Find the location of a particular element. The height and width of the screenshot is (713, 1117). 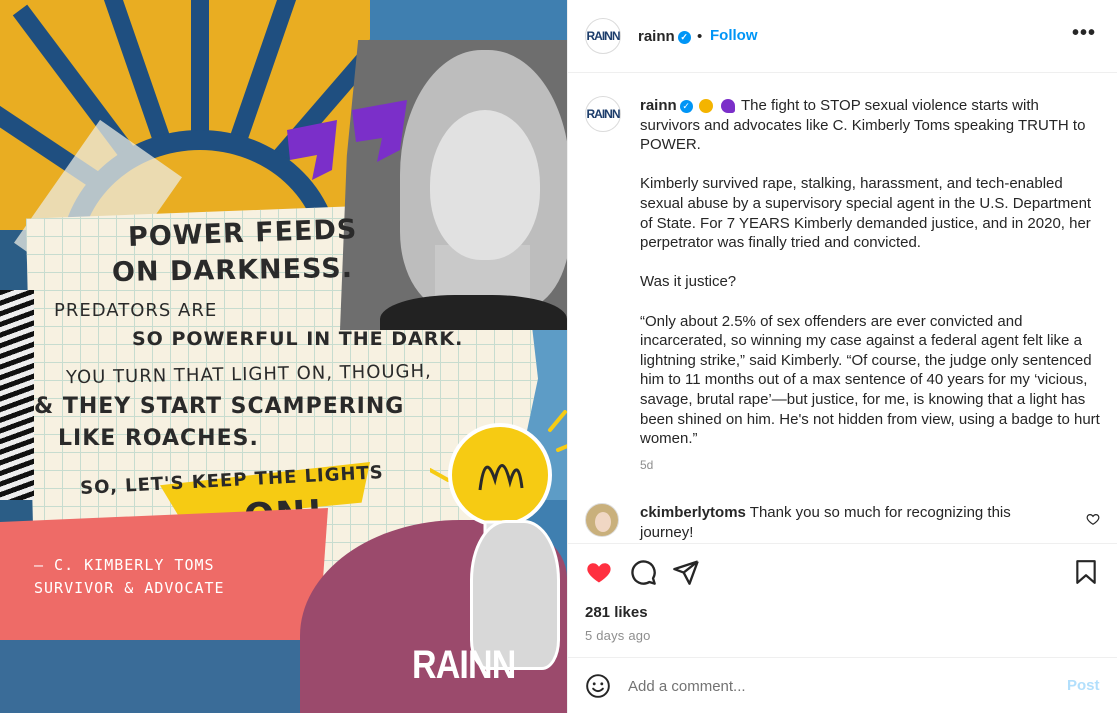

post-comment-button: Post is located at coordinates (1083, 685).